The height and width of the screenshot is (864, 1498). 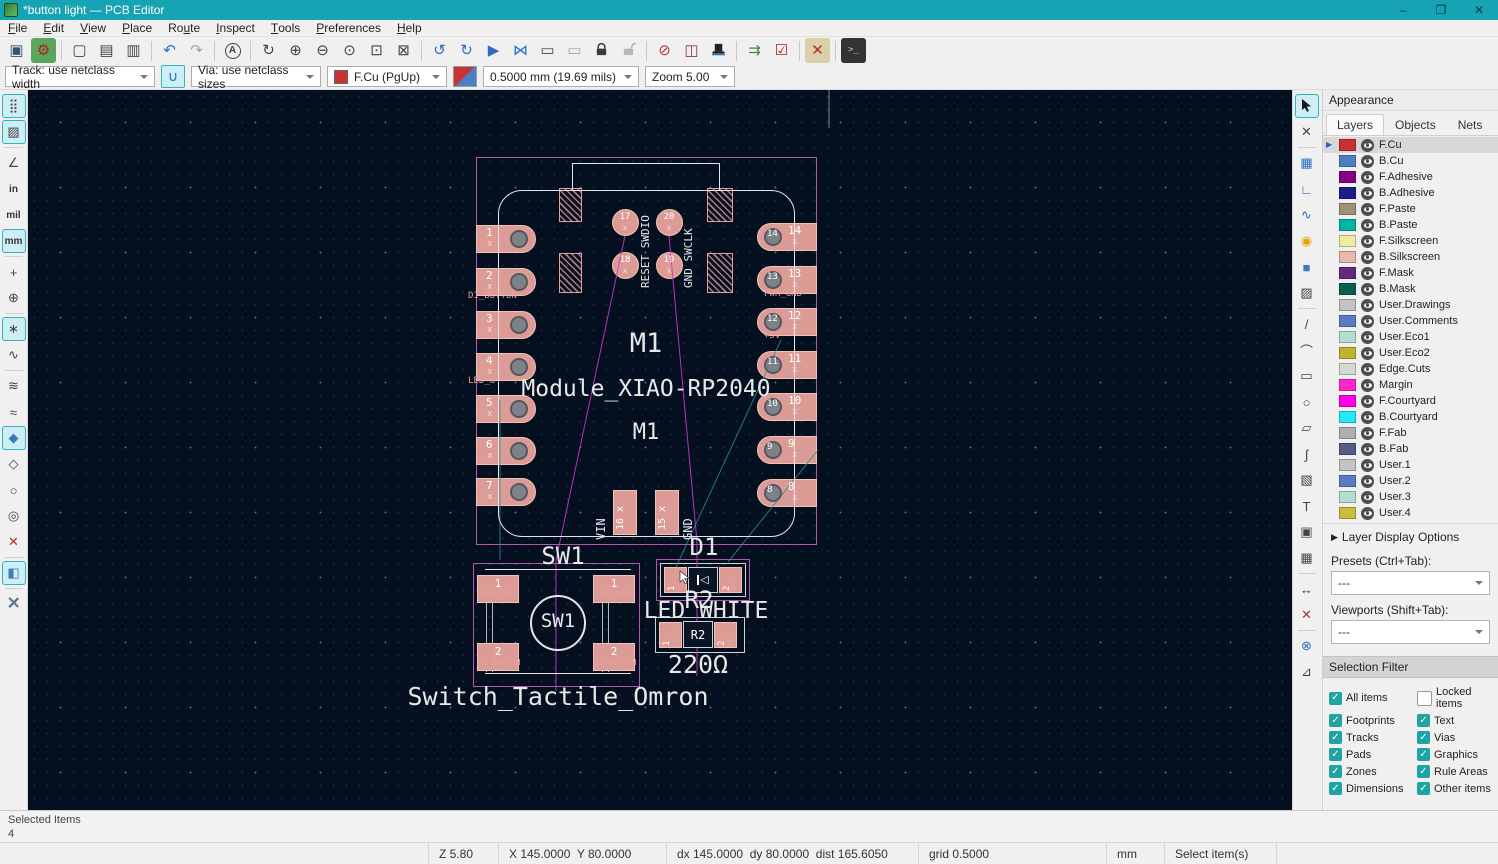 What do you see at coordinates (133, 50) in the screenshot?
I see `plot-button: ▥` at bounding box center [133, 50].